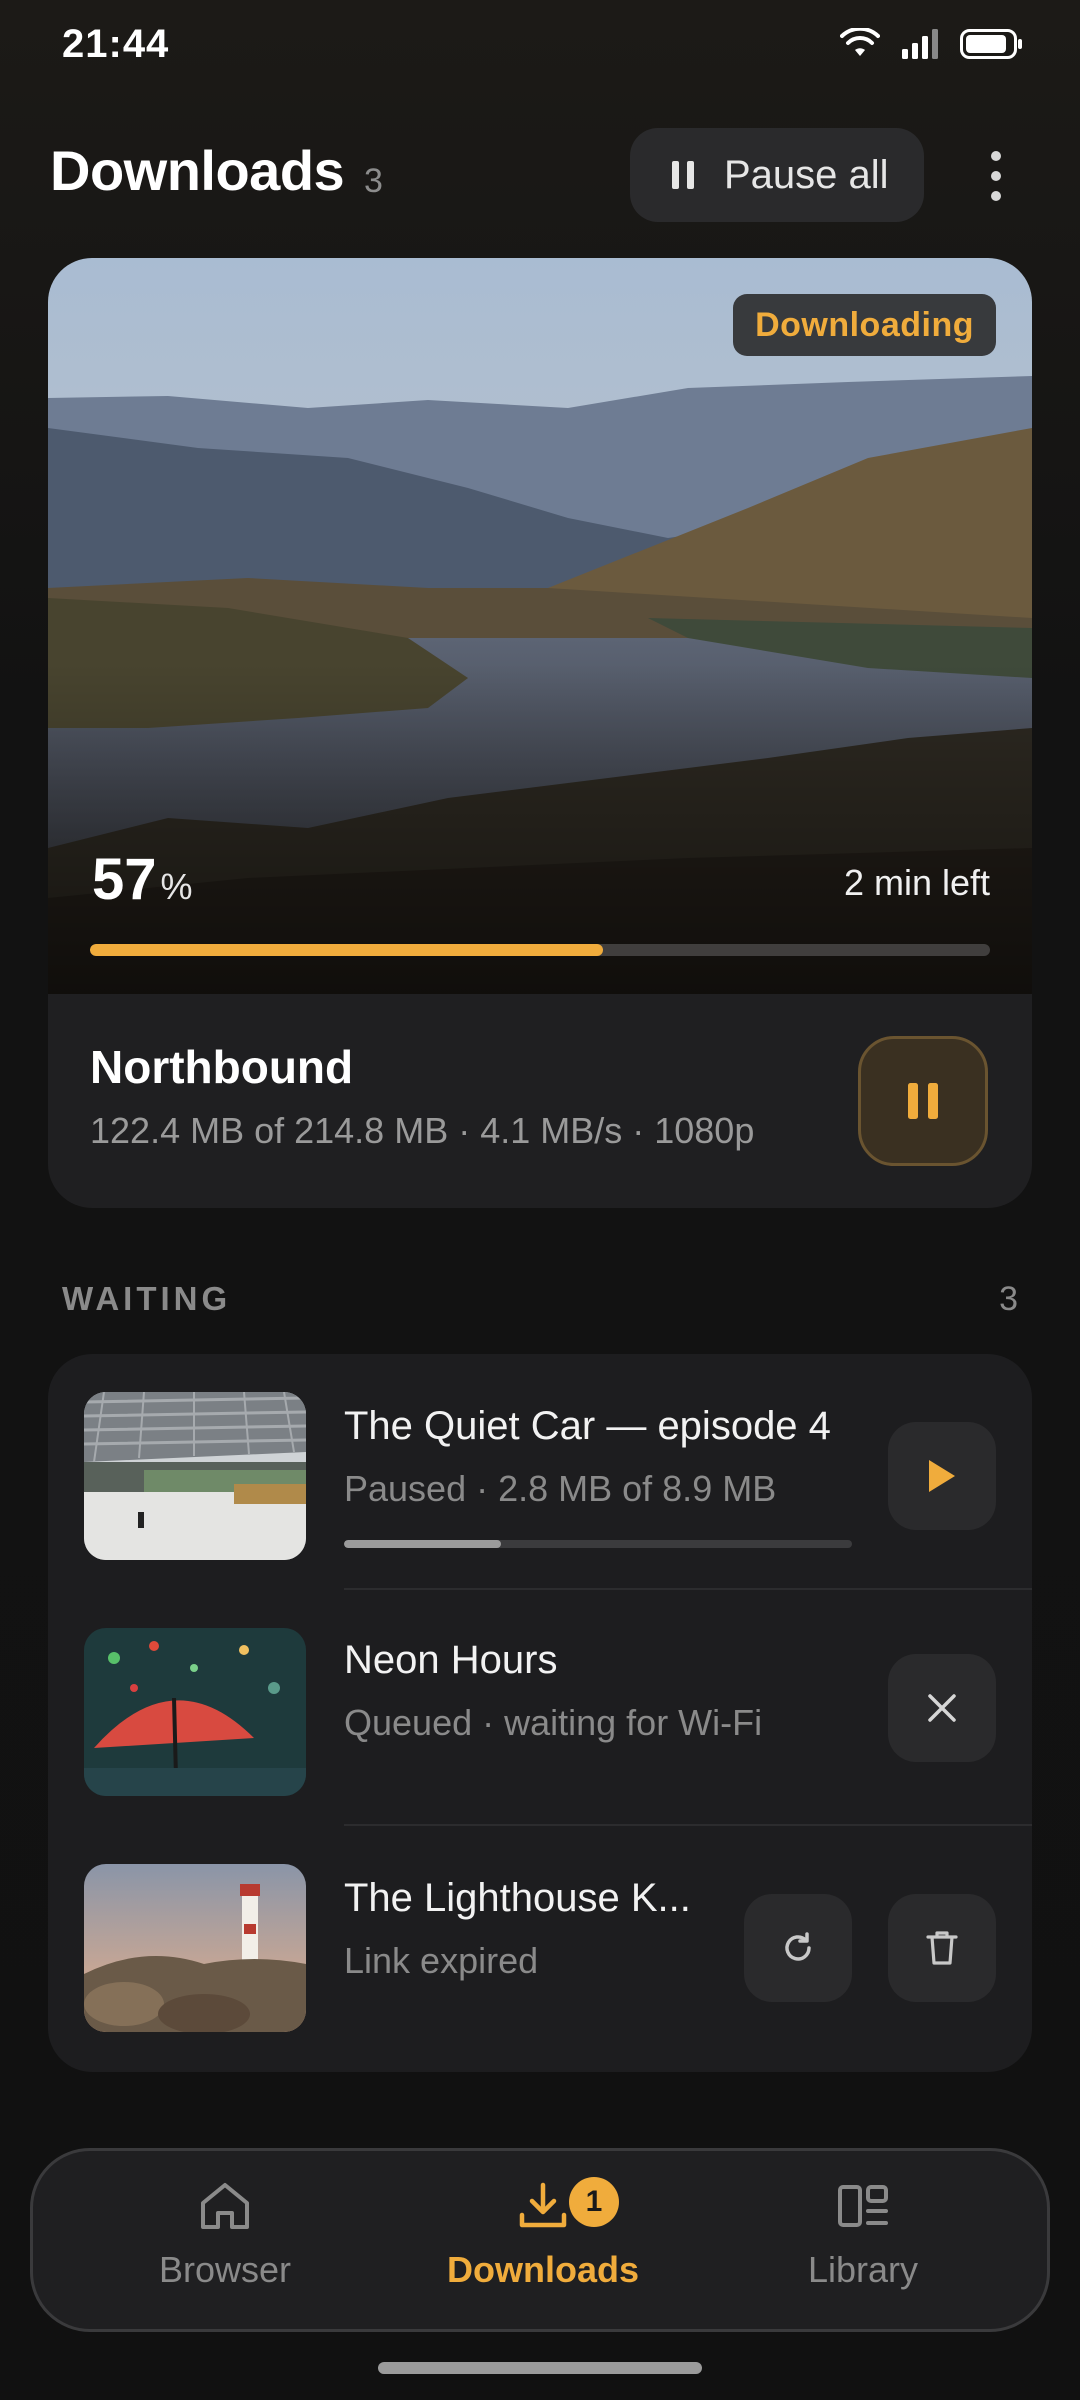 This screenshot has height=2400, width=1080. I want to click on status-time: 21:44, so click(116, 44).